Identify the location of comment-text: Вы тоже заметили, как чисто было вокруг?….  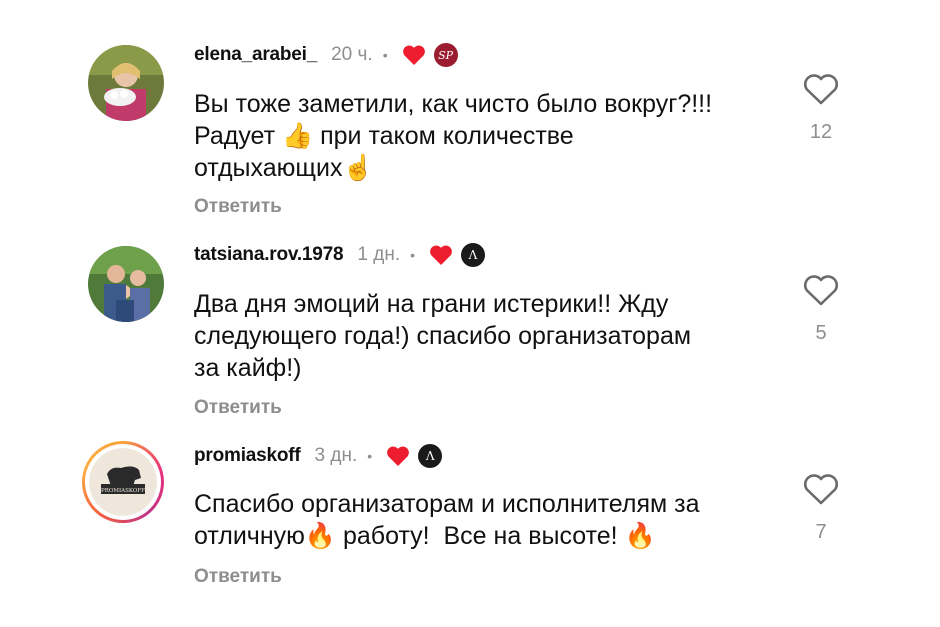
(453, 136).